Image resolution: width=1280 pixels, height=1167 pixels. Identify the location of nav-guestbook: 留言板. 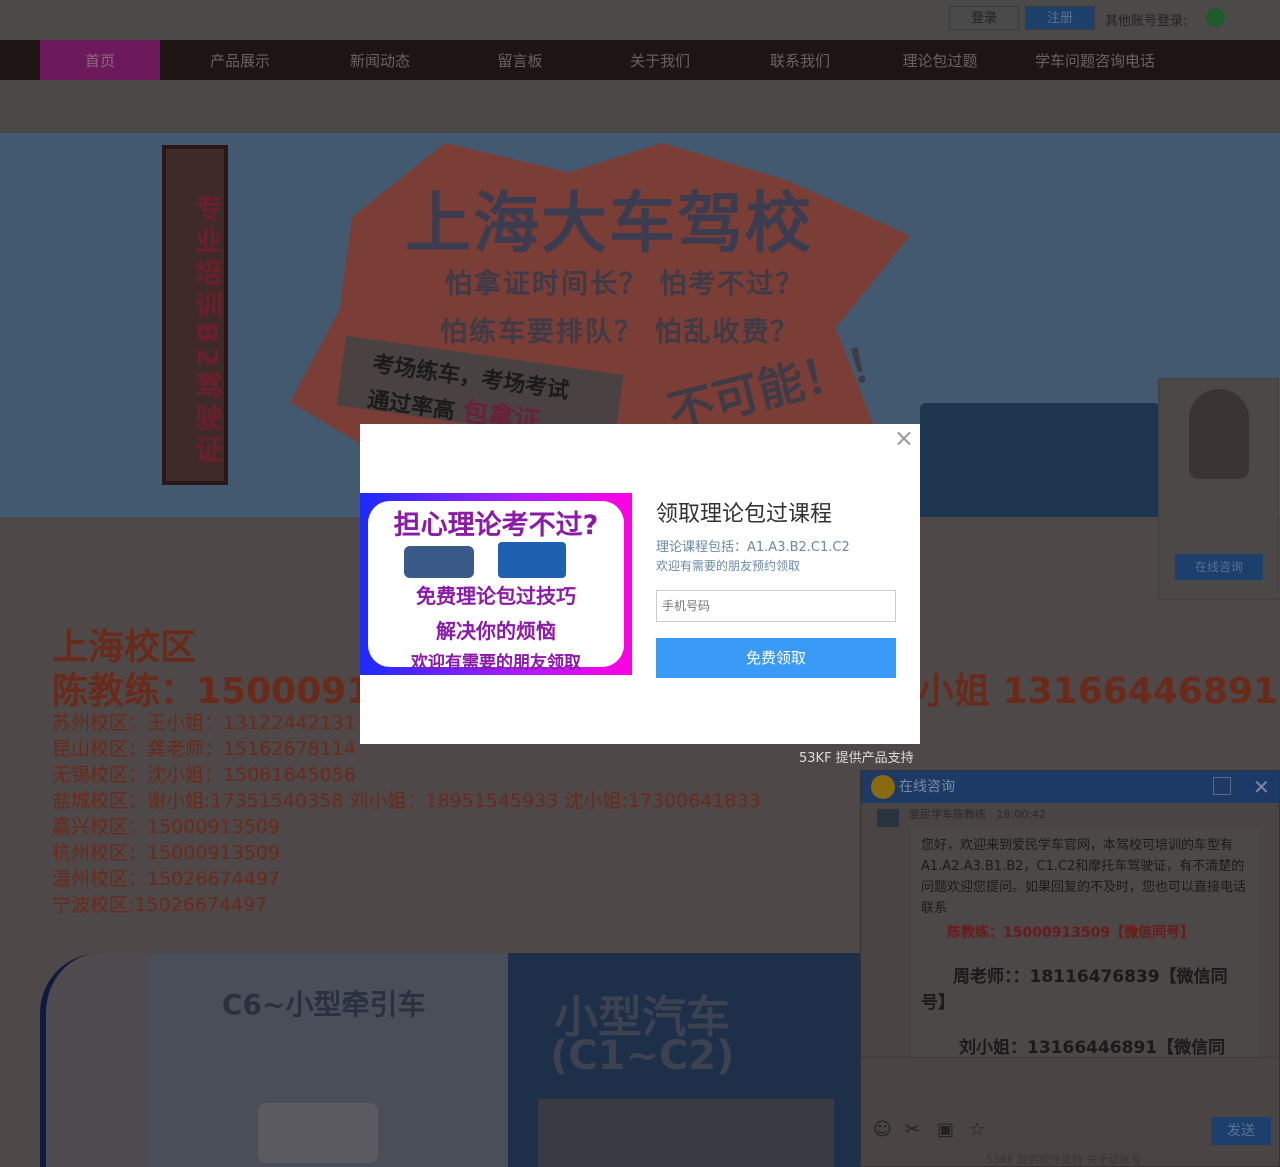
(520, 60).